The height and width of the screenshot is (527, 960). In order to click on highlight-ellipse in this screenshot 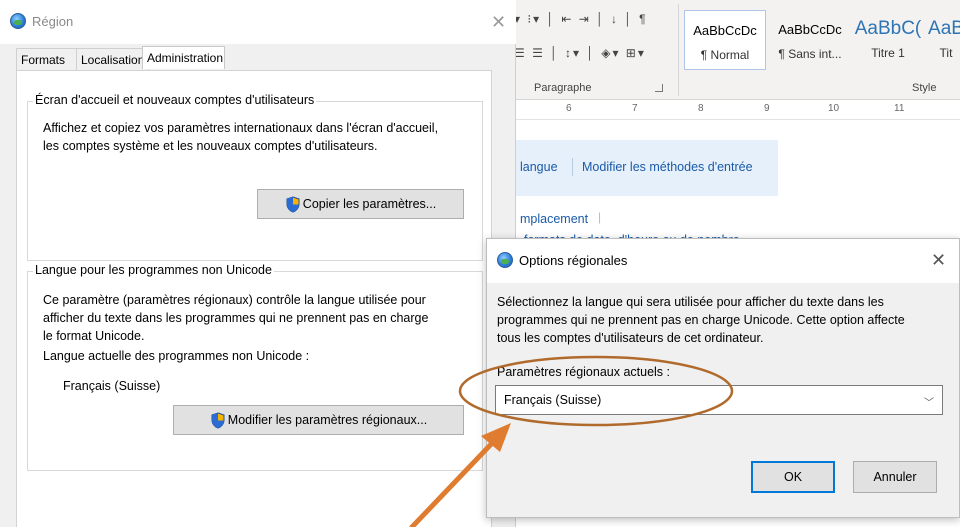, I will do `click(596, 391)`.